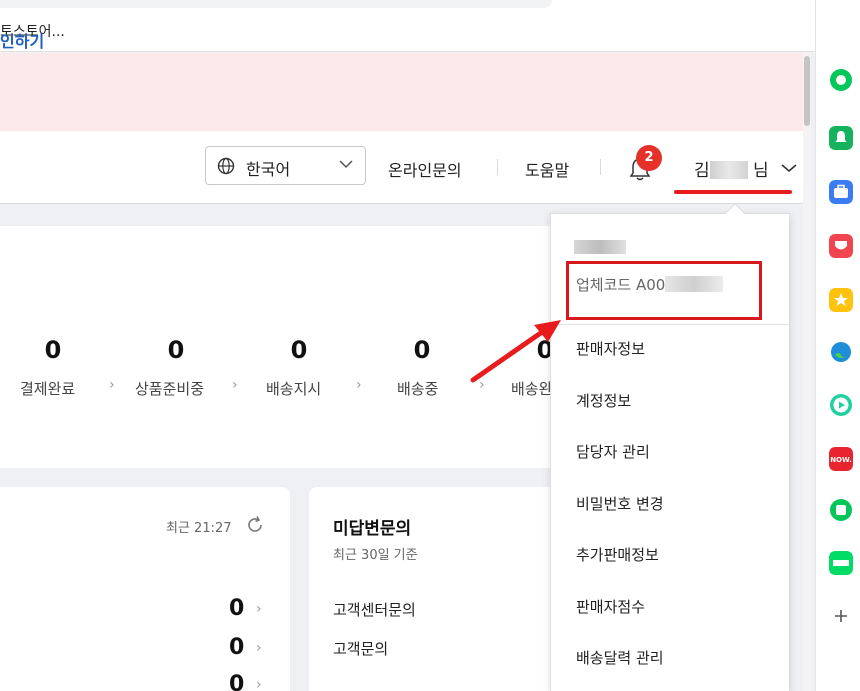 This screenshot has height=691, width=860. Describe the element at coordinates (649, 158) in the screenshot. I see `notification-badge: 2` at that location.